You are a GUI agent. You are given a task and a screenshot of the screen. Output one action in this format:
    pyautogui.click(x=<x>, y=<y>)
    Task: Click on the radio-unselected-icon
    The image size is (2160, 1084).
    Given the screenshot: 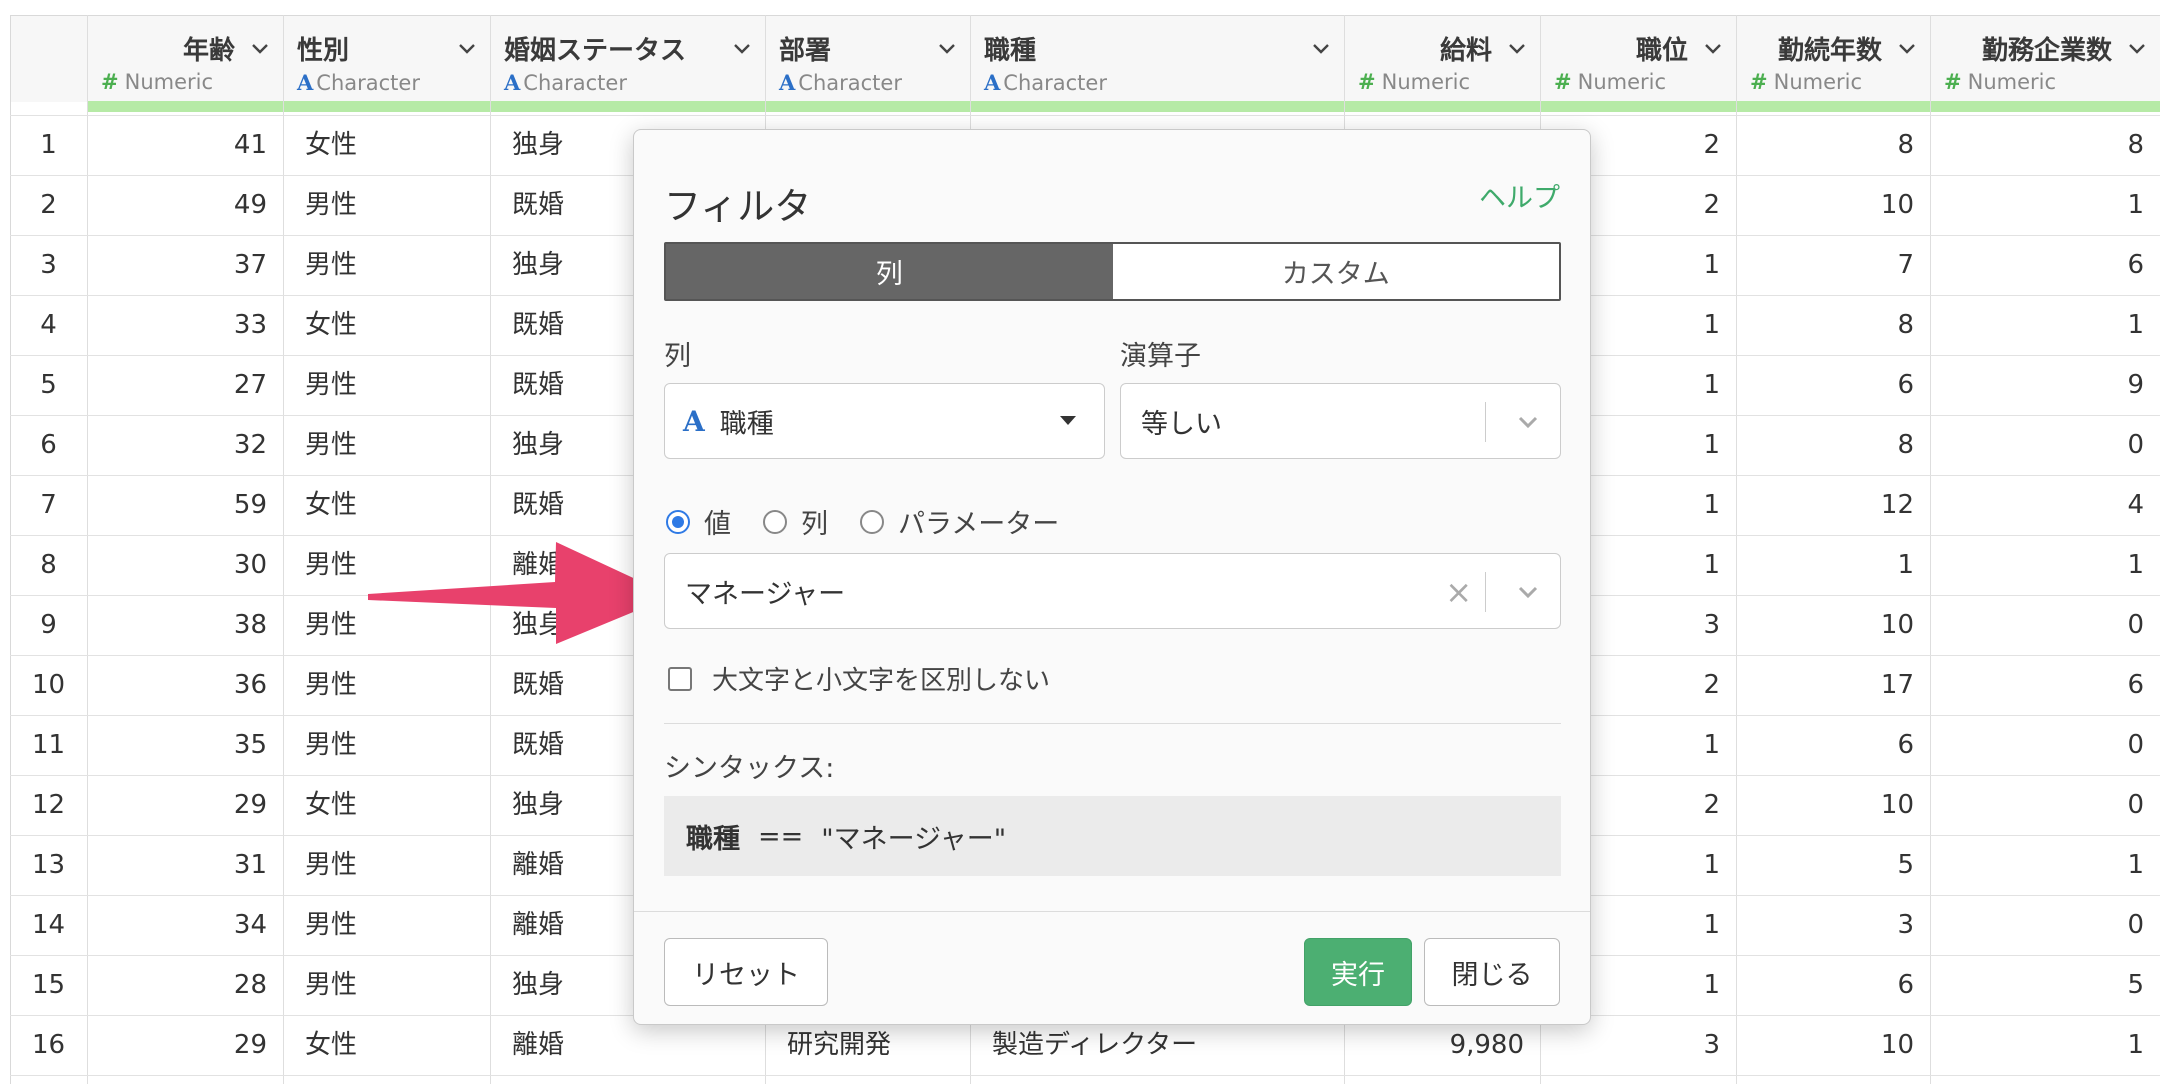 What is the action you would take?
    pyautogui.click(x=872, y=521)
    